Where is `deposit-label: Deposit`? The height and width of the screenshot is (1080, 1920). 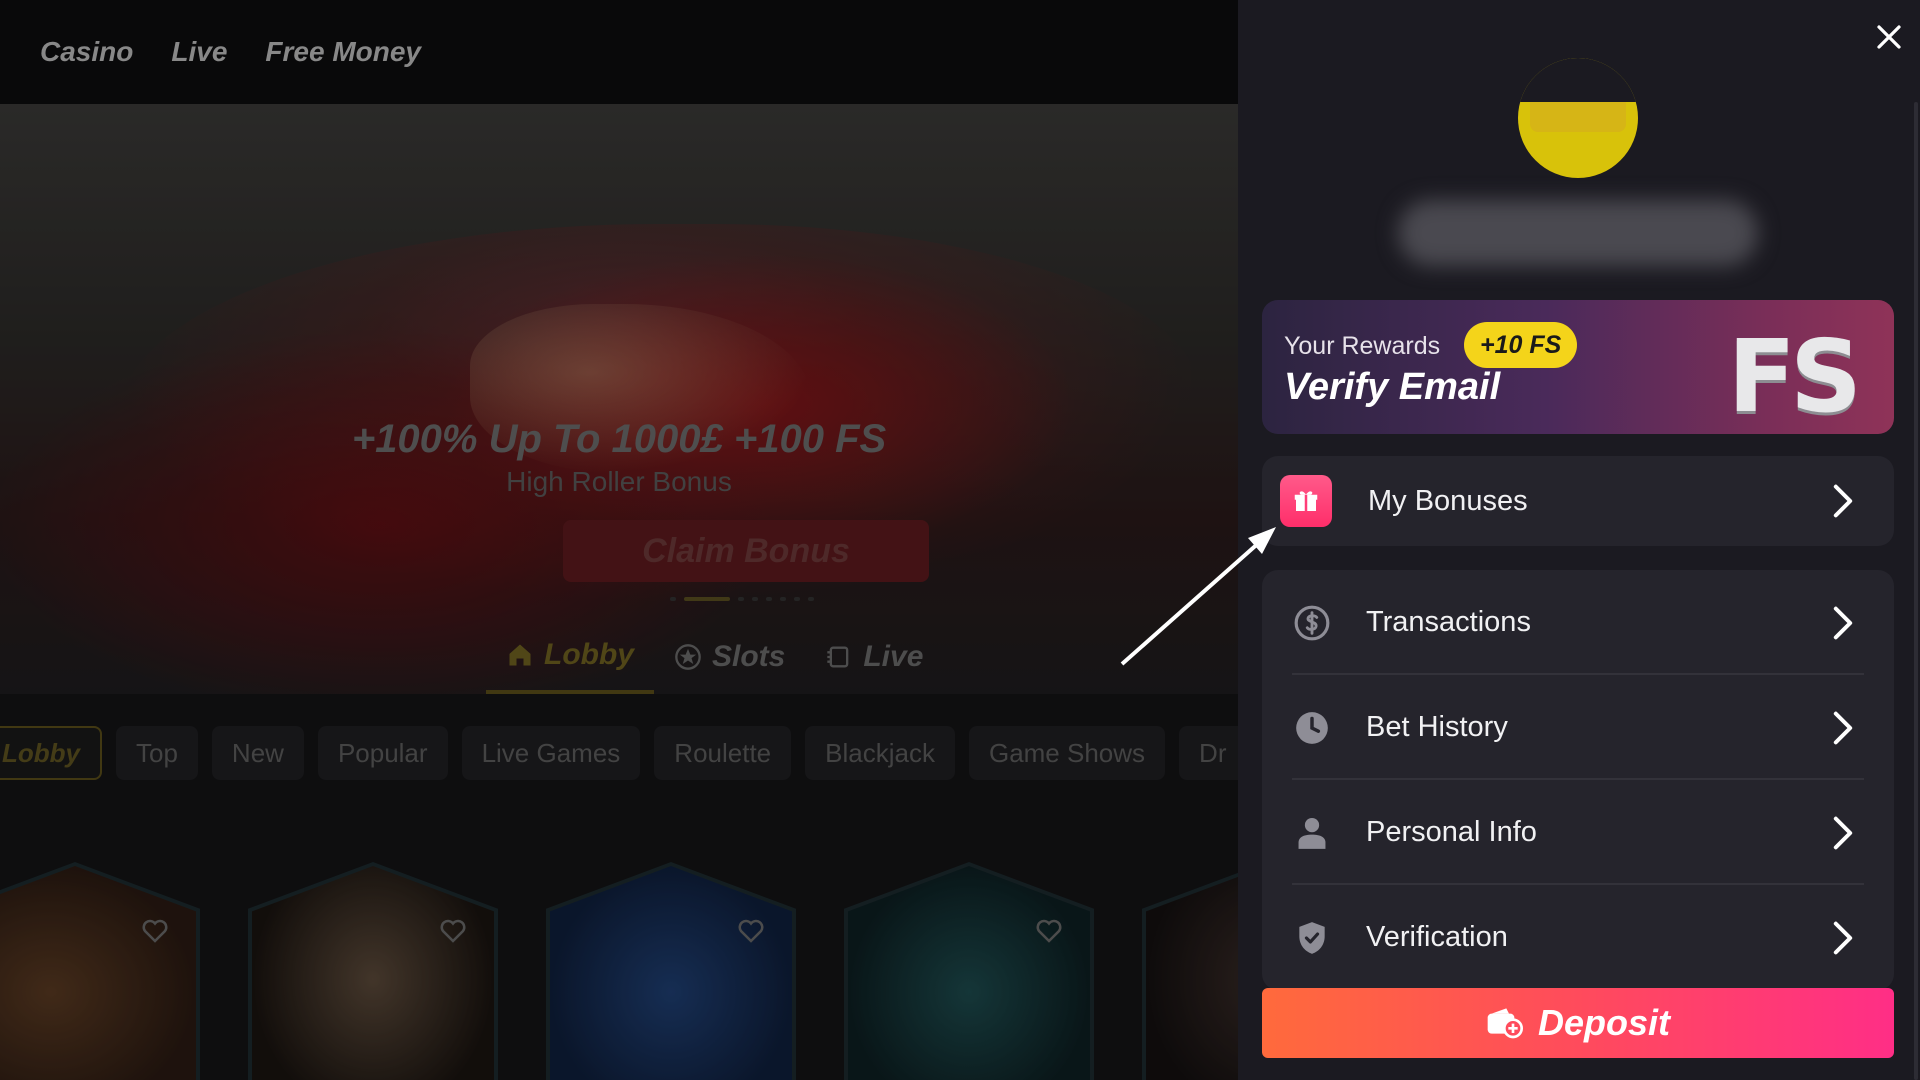
deposit-label: Deposit is located at coordinates (1603, 1022).